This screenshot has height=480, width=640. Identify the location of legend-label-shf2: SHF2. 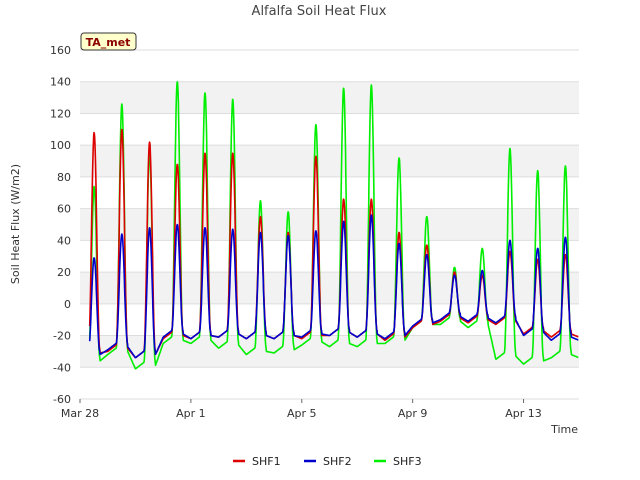
(337, 461).